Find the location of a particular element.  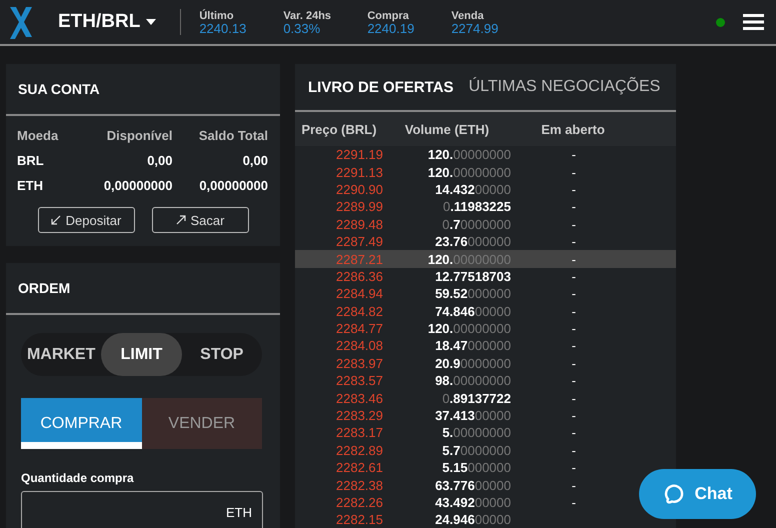

stat-value: 2240.13 is located at coordinates (223, 28).